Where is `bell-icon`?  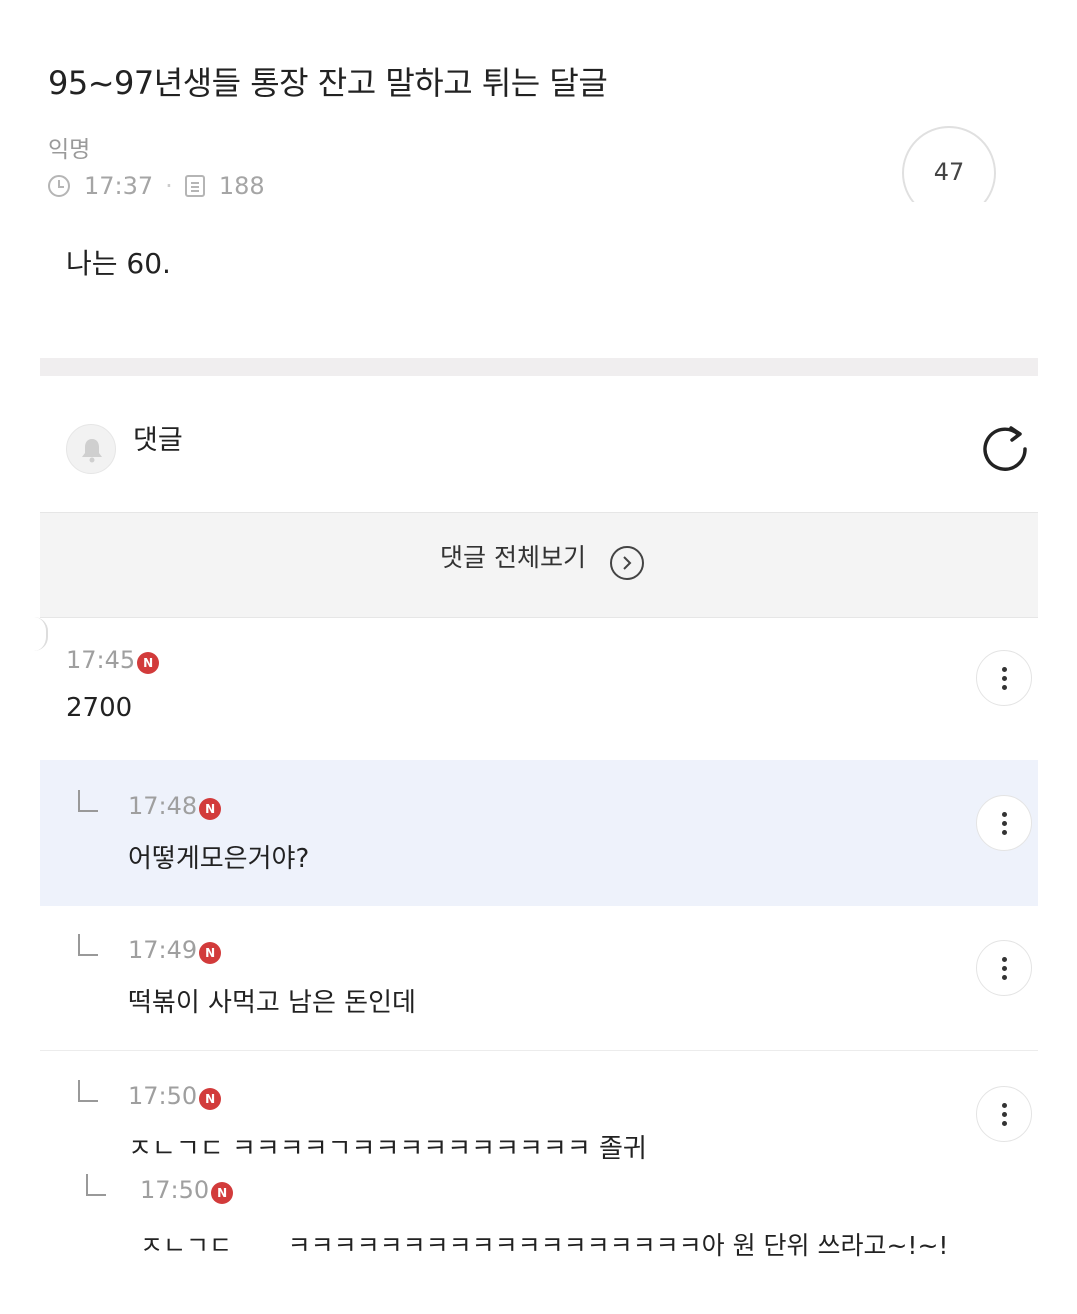
bell-icon is located at coordinates (92, 451).